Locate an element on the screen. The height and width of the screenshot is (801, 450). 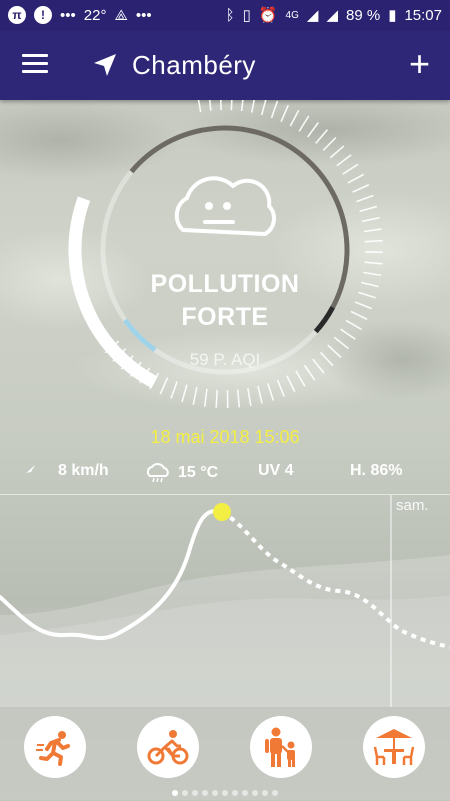
rain-cloud-icon is located at coordinates (158, 473).